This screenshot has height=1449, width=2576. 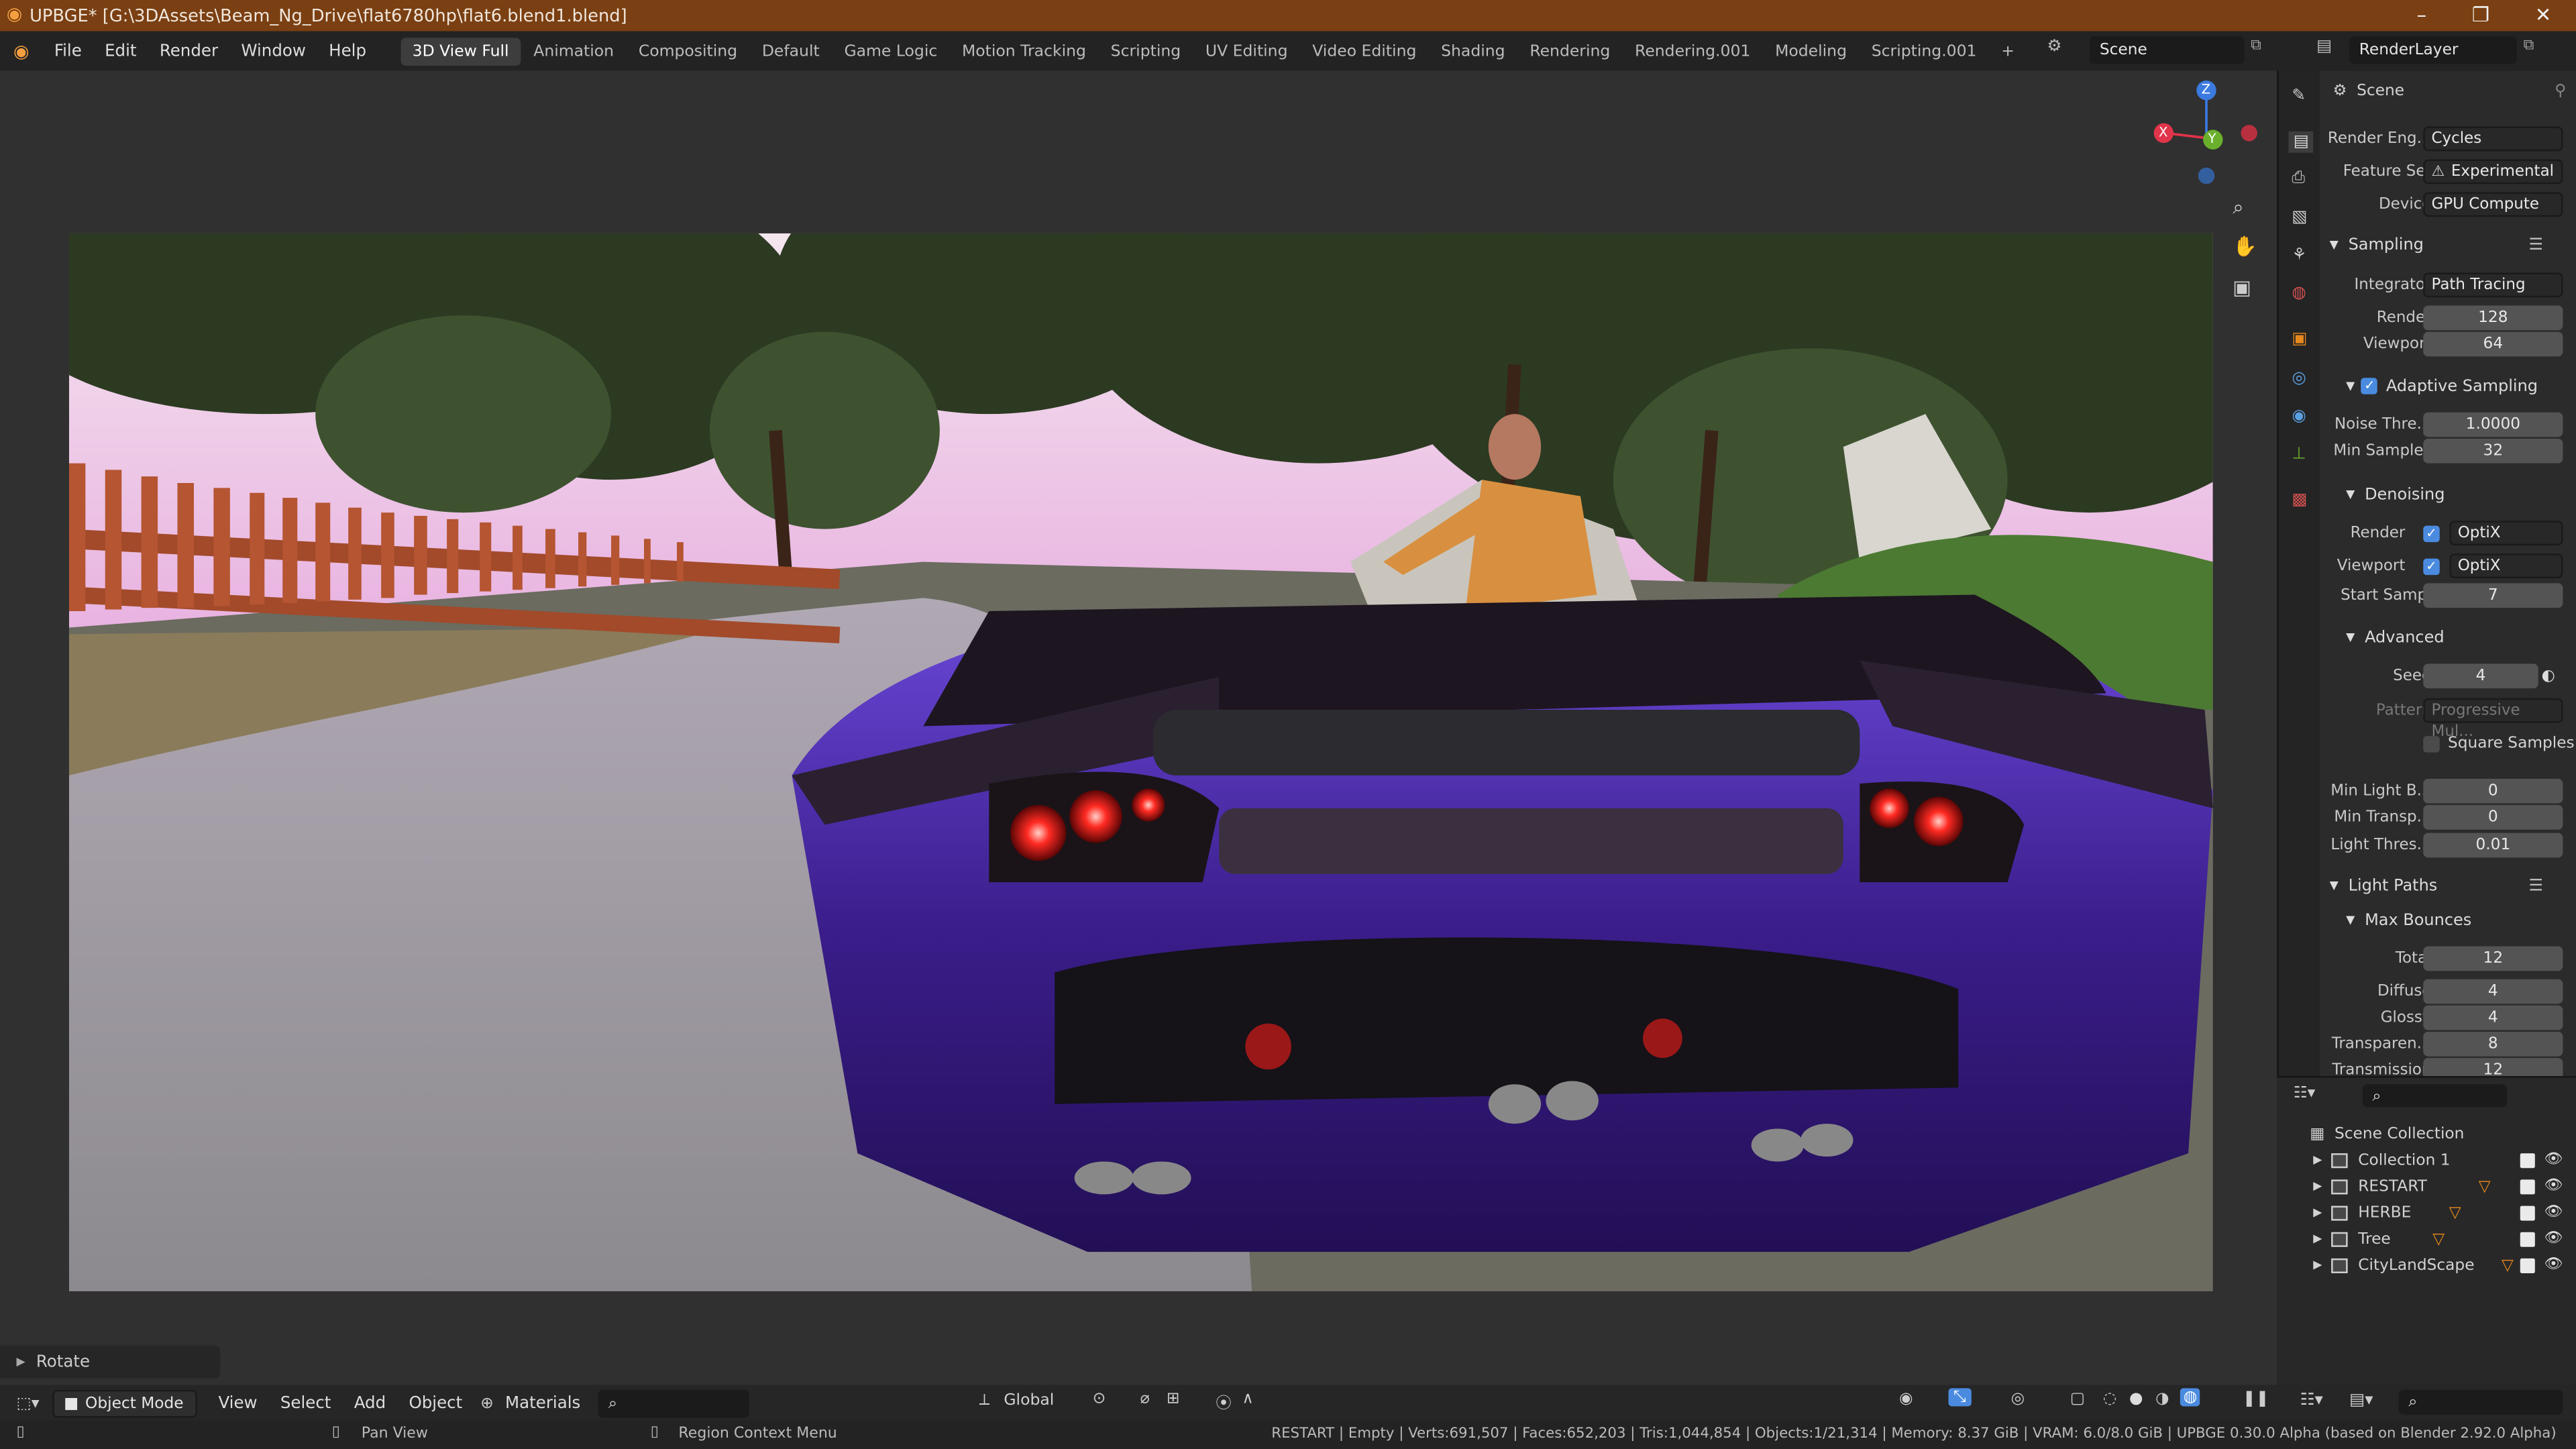 What do you see at coordinates (435, 1403) in the screenshot?
I see `object-menu: Object` at bounding box center [435, 1403].